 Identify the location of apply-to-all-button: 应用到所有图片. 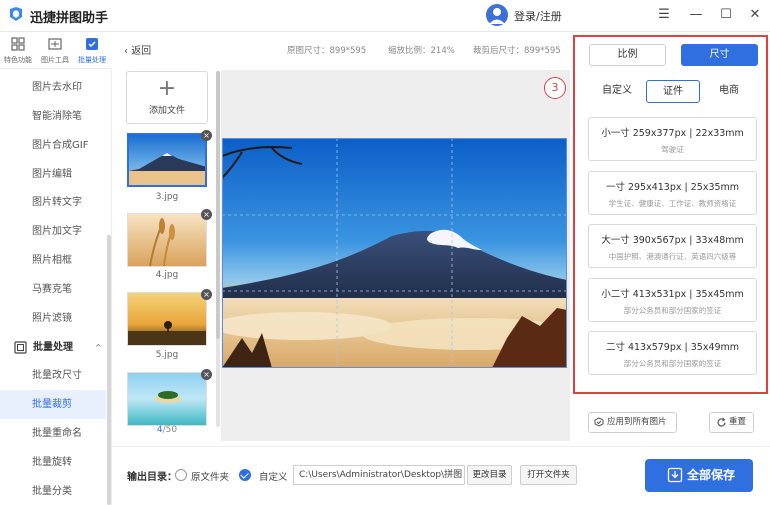
(632, 422).